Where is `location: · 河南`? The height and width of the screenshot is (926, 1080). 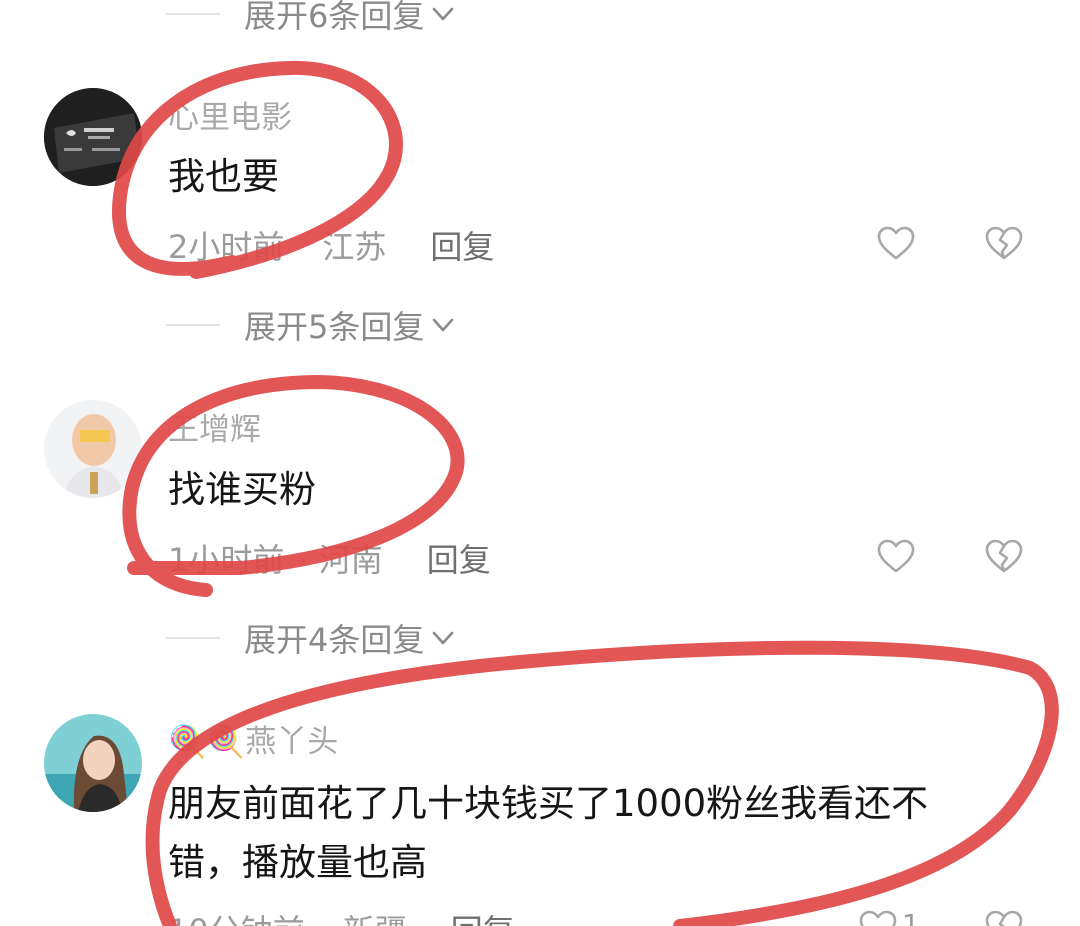
location: · 河南 is located at coordinates (340, 560).